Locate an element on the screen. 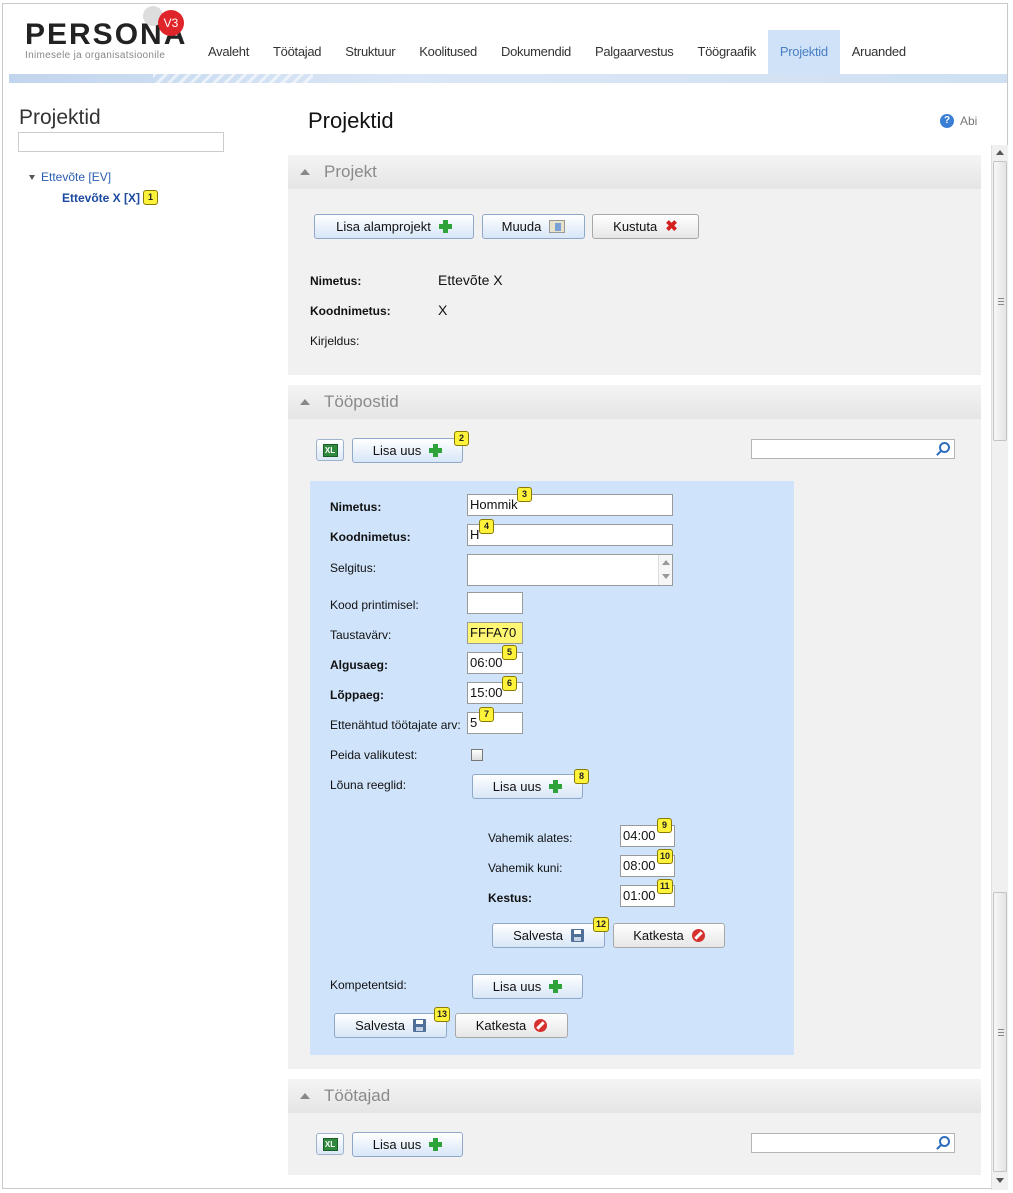 This screenshot has height=1193, width=1013. delete-button: Kustuta ✖ is located at coordinates (645, 226).